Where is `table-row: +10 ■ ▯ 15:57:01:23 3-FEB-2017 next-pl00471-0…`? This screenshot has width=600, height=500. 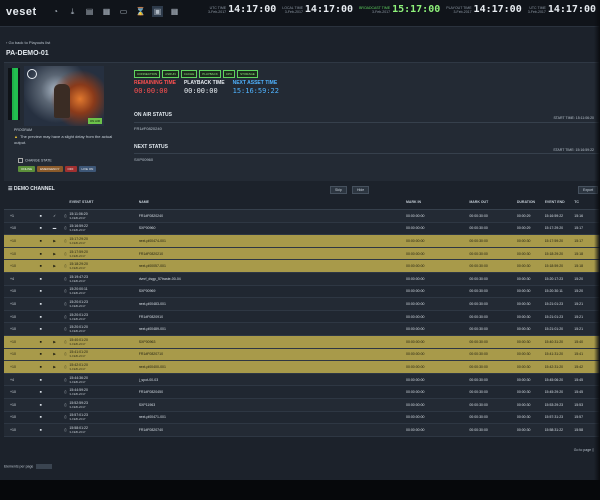
table-row: +10 ■ ▯ 15:57:01:23 3-FEB-2017 next-pl00471-0… is located at coordinates (302, 418).